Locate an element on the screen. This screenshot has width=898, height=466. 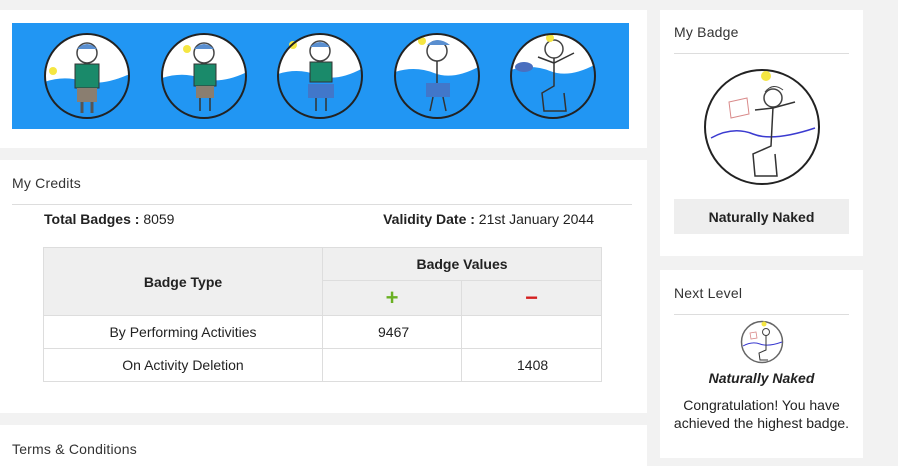
level-2-badge-icon is located at coordinates (204, 76).